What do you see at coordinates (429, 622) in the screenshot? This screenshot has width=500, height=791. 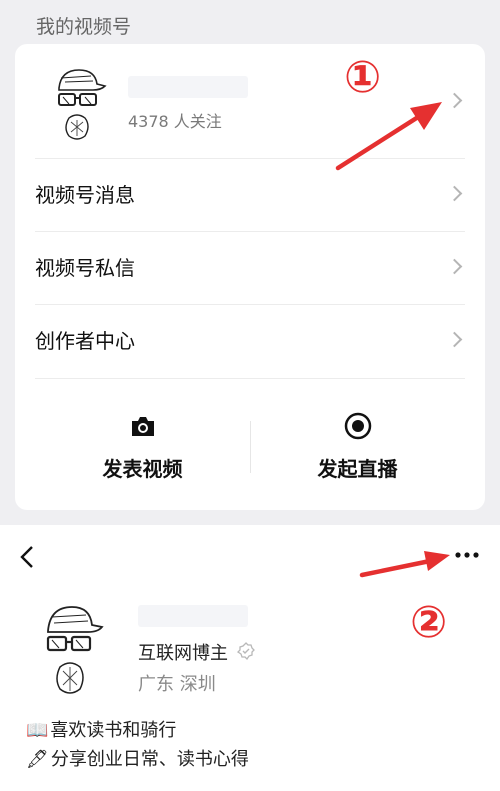 I see `annotation-marker-2: ②` at bounding box center [429, 622].